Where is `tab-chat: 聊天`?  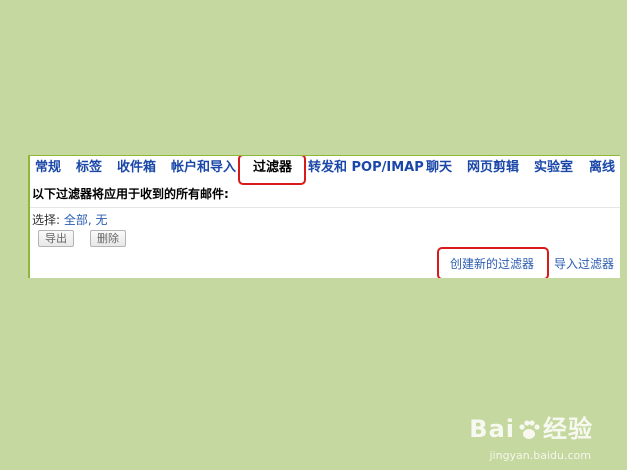
tab-chat: 聊天 is located at coordinates (439, 168).